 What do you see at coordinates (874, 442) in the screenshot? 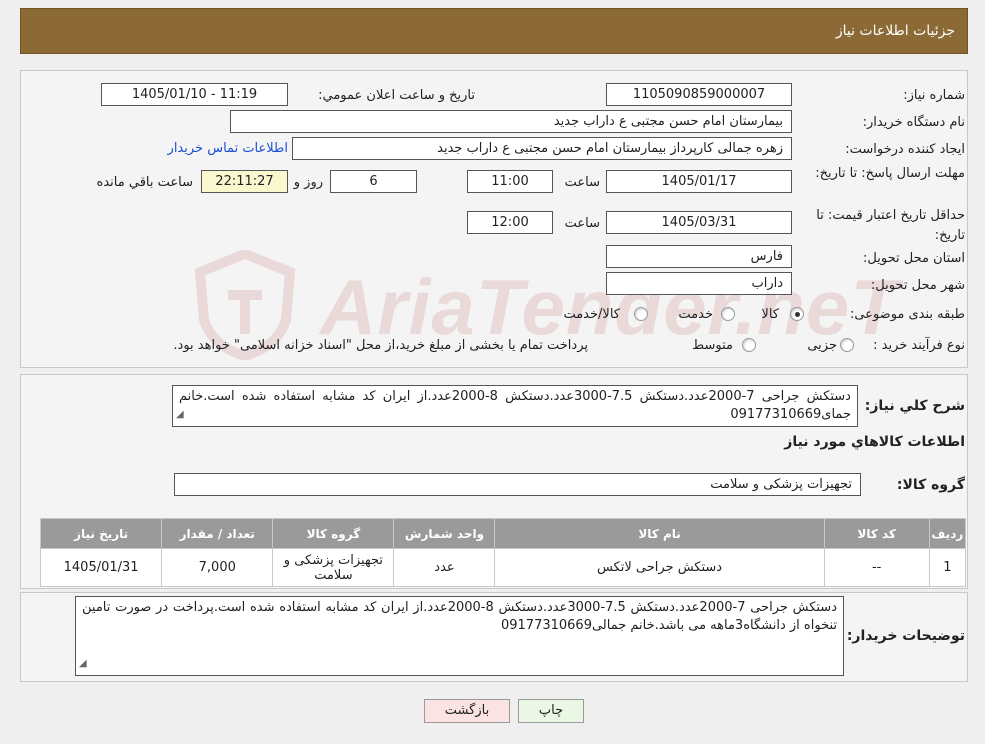
I see `items-section-title: اطلاعات كالاهاي مورد نياز` at bounding box center [874, 442].